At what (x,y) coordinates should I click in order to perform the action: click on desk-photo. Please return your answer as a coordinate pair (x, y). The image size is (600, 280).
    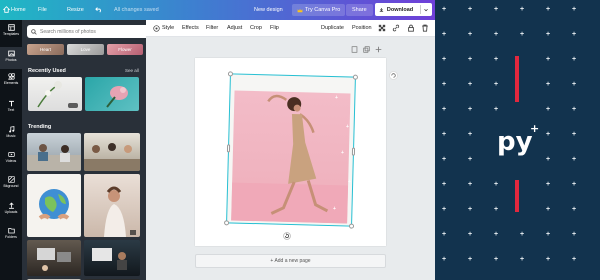
    Looking at the image, I should click on (54, 259).